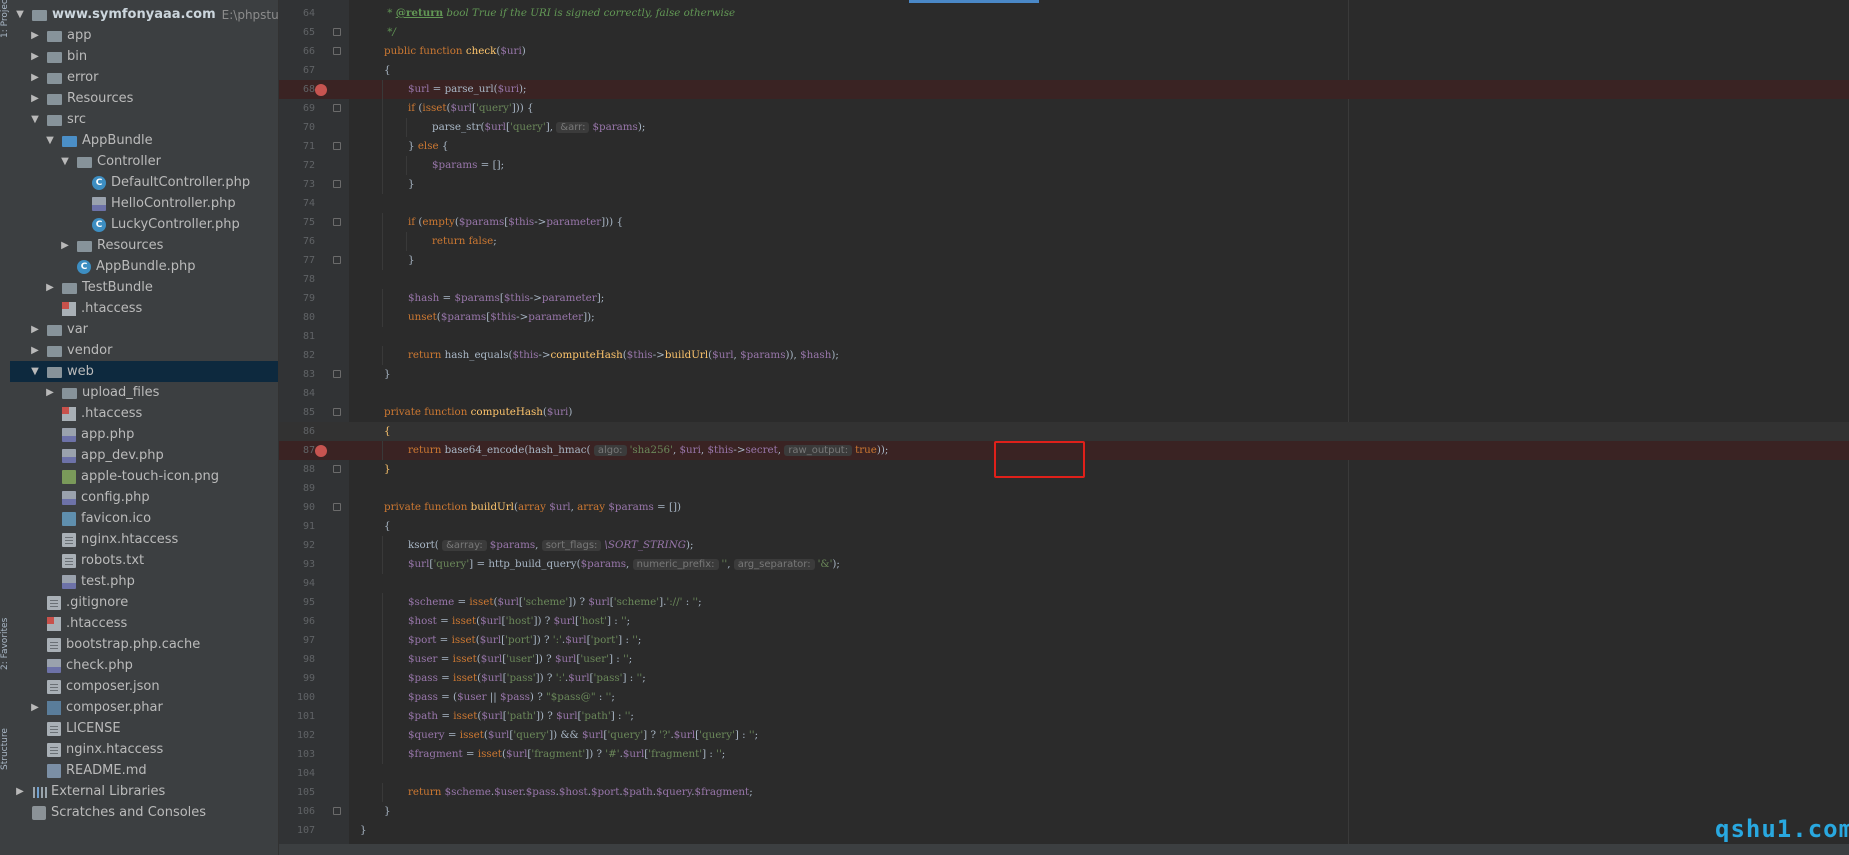 Image resolution: width=1849 pixels, height=855 pixels. I want to click on line-number: 71, so click(297, 146).